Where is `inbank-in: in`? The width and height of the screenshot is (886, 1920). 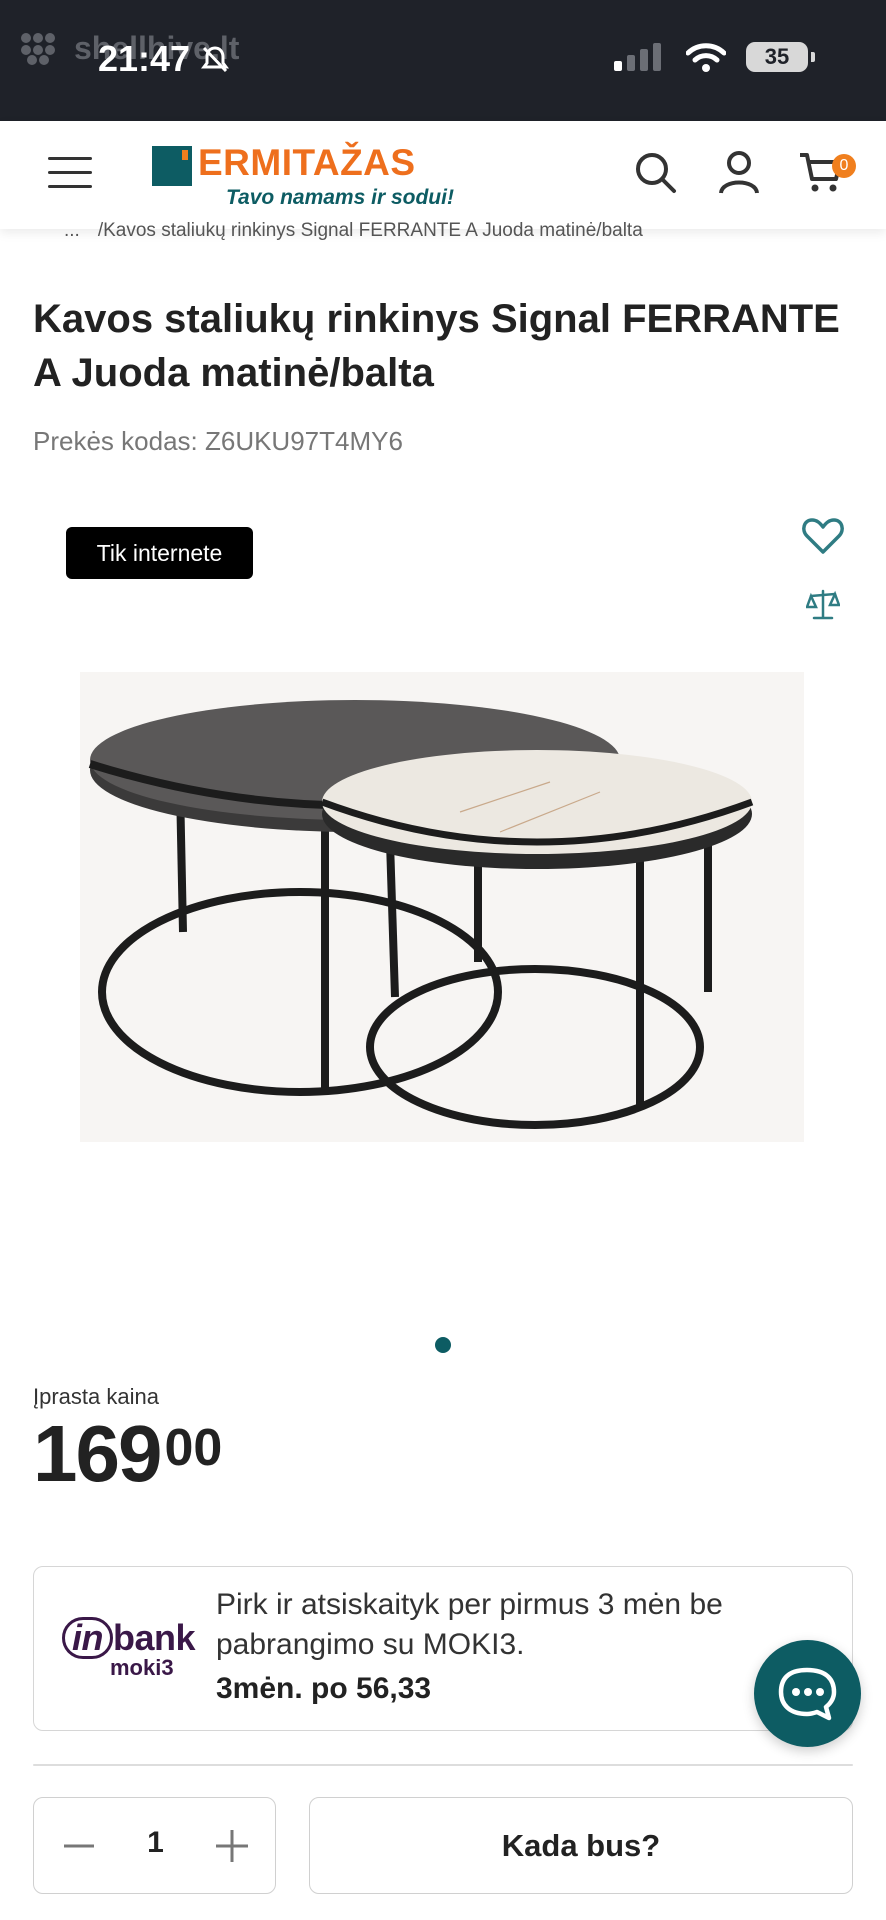 inbank-in: in is located at coordinates (87, 1638).